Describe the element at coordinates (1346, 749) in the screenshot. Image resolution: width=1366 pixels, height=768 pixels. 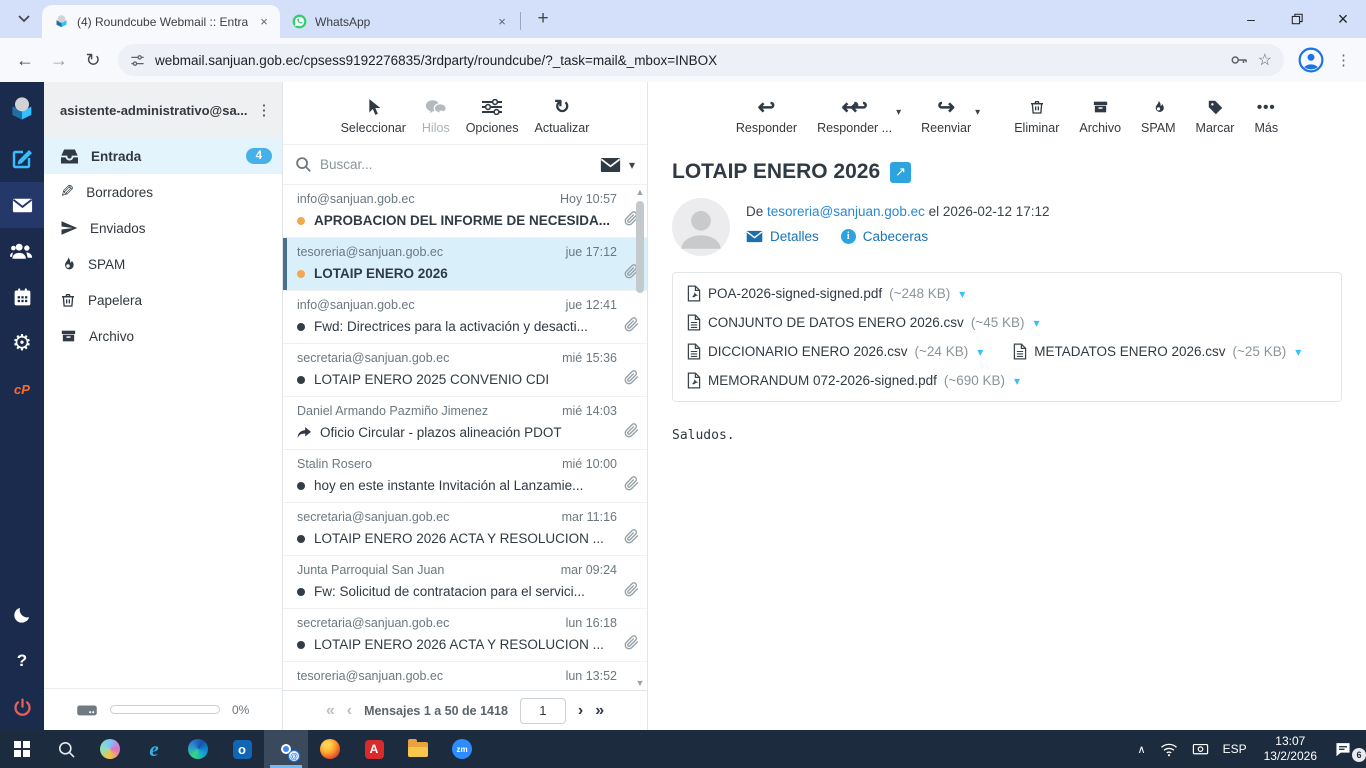
I see `notification-center-button: 6` at that location.